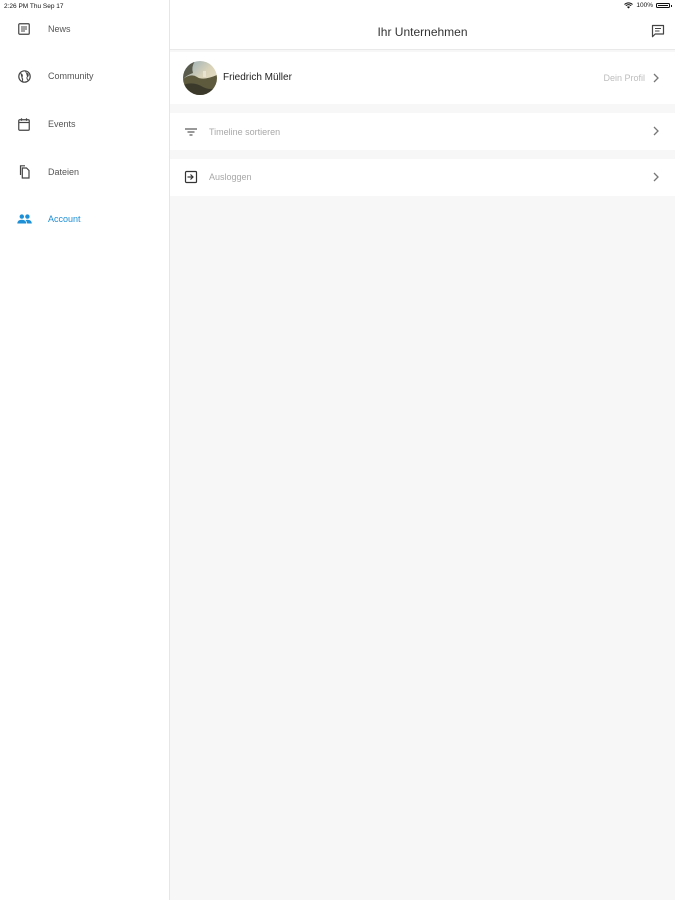 Image resolution: width=675 pixels, height=900 pixels. I want to click on sidebar-item-label: Account, so click(64, 219).